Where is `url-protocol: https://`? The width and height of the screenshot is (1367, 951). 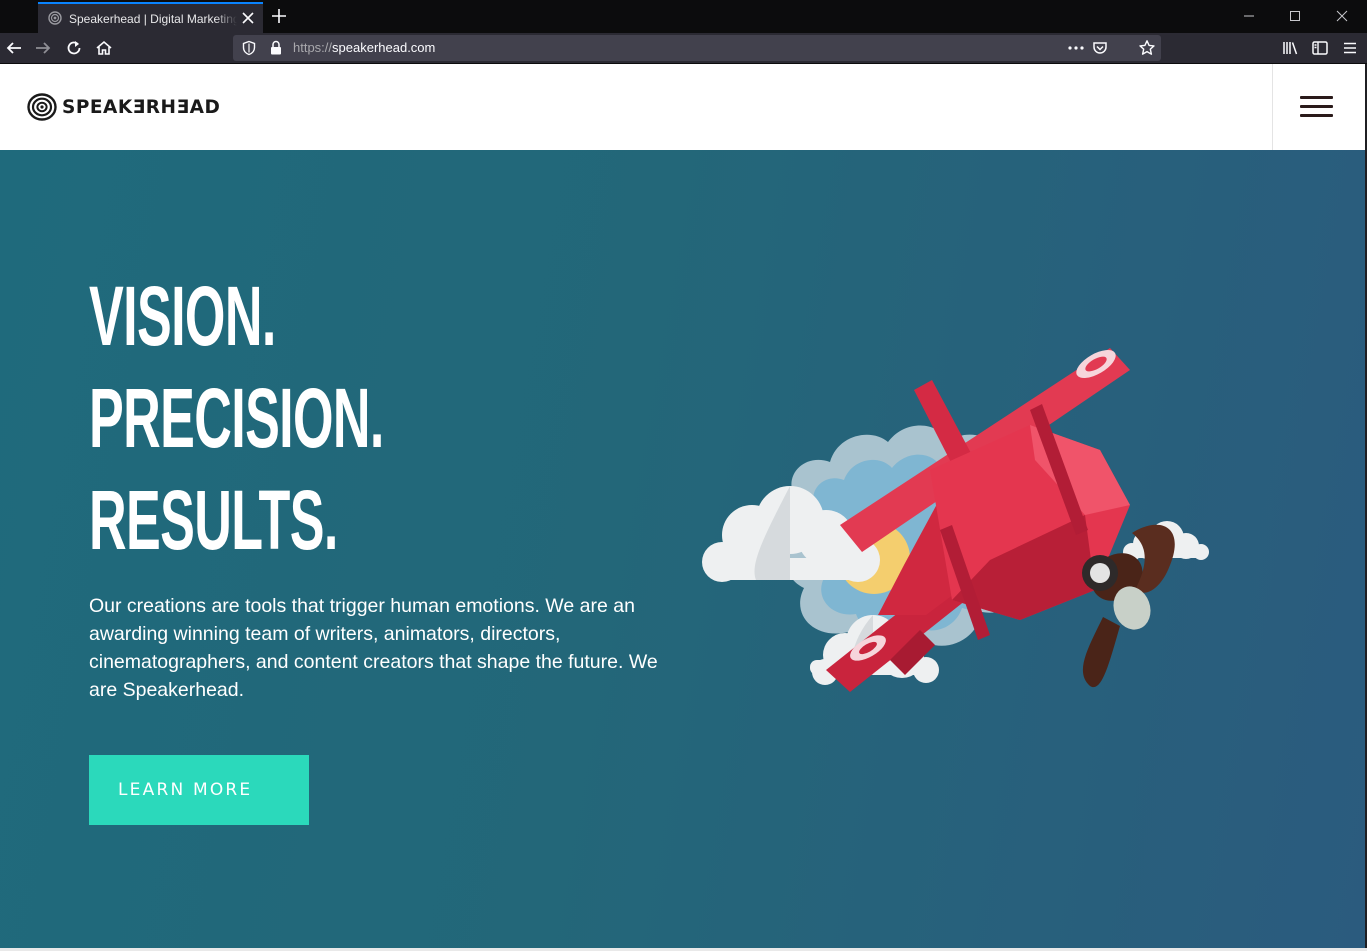 url-protocol: https:// is located at coordinates (313, 47).